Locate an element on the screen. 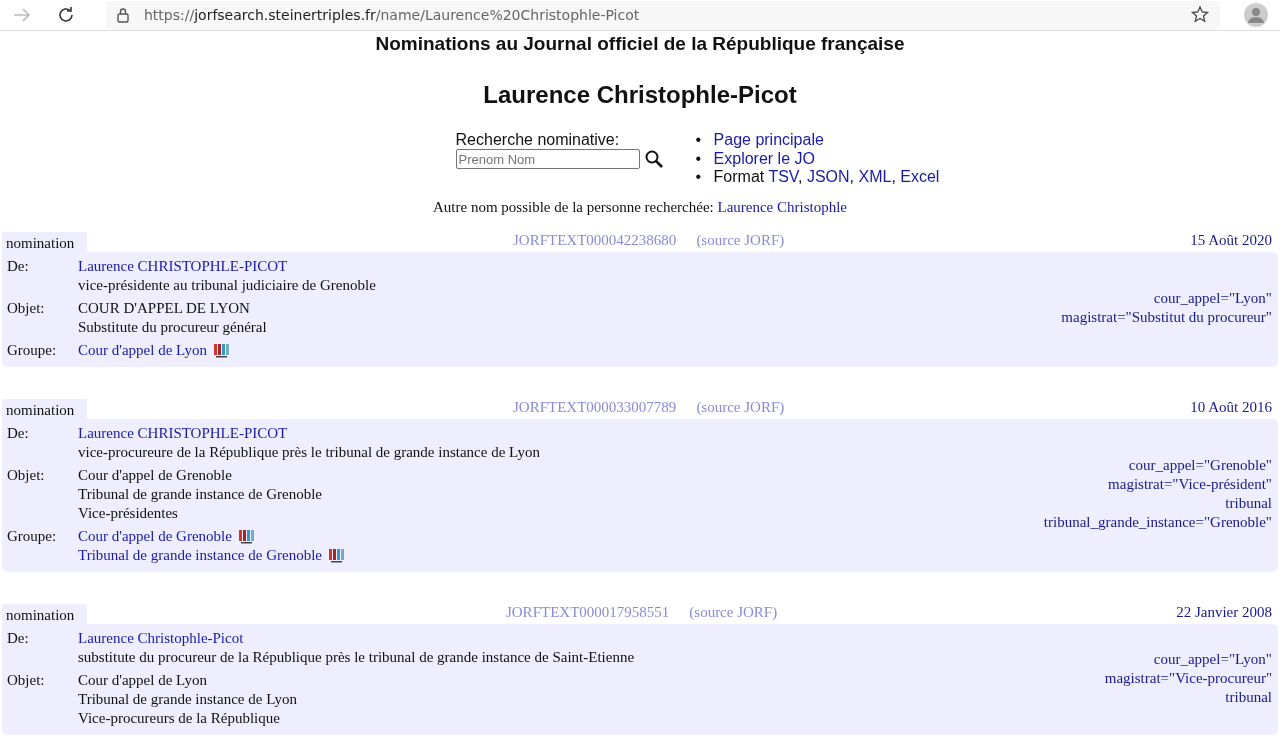 The width and height of the screenshot is (1280, 743). search-label: Recherche nominative: is located at coordinates (538, 140).